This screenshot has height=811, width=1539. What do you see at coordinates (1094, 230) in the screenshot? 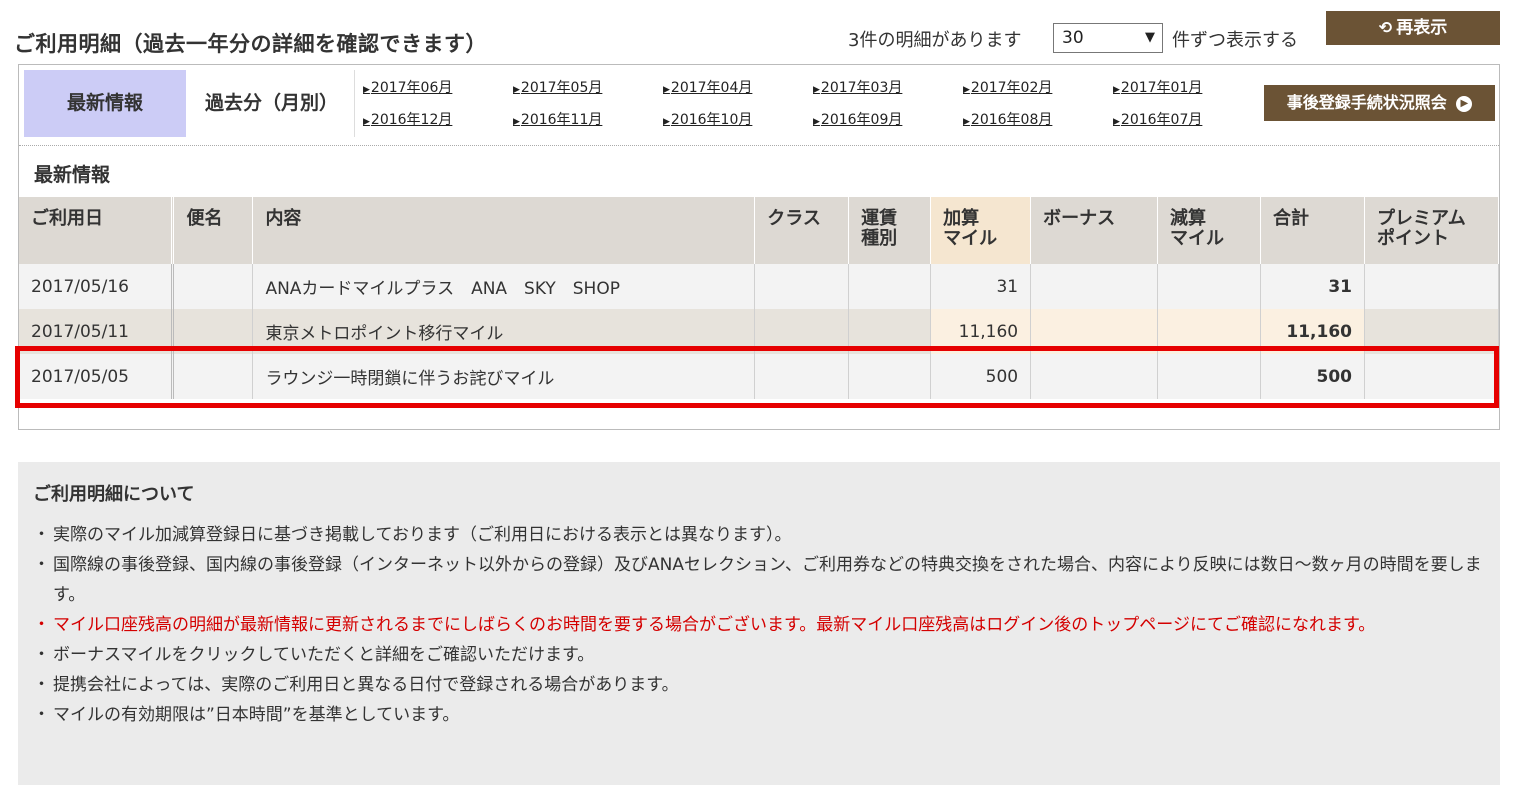
I see `col-header-bonus: ボーナス` at bounding box center [1094, 230].